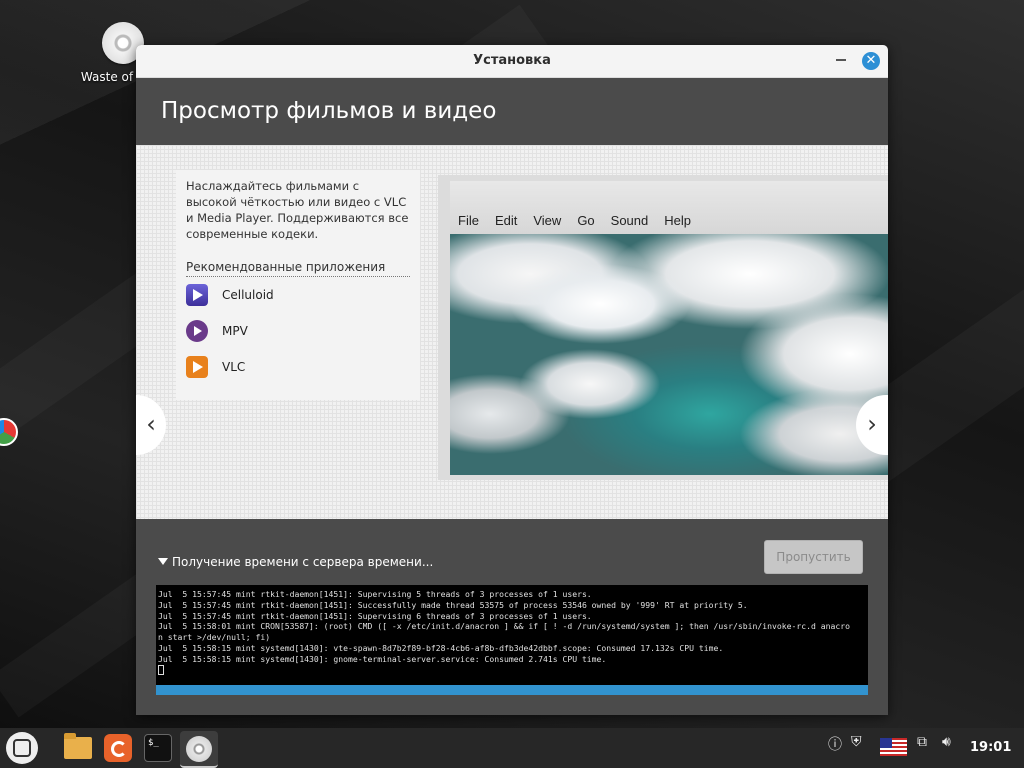 Image resolution: width=1024 pixels, height=768 pixels. I want to click on celluloid-icon, so click(197, 295).